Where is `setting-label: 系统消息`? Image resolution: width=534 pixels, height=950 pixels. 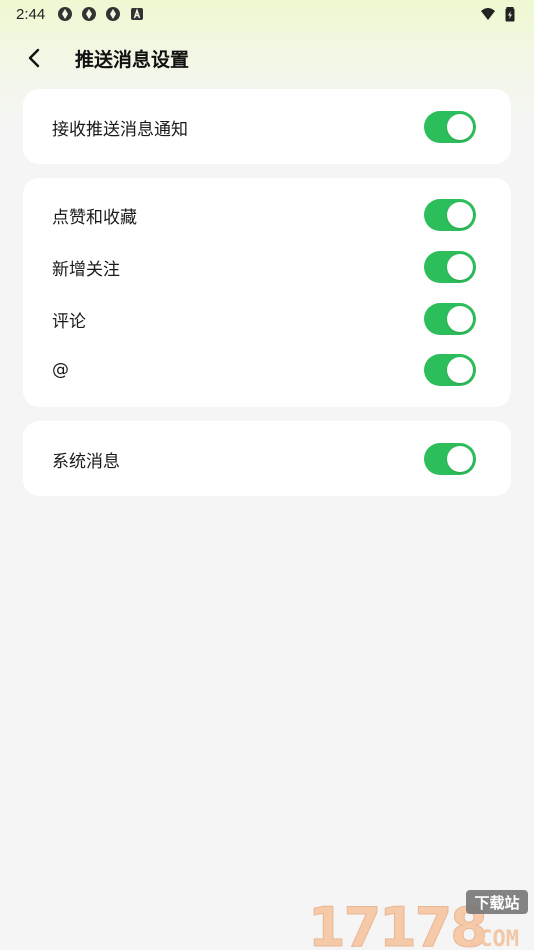
setting-label: 系统消息 is located at coordinates (86, 461).